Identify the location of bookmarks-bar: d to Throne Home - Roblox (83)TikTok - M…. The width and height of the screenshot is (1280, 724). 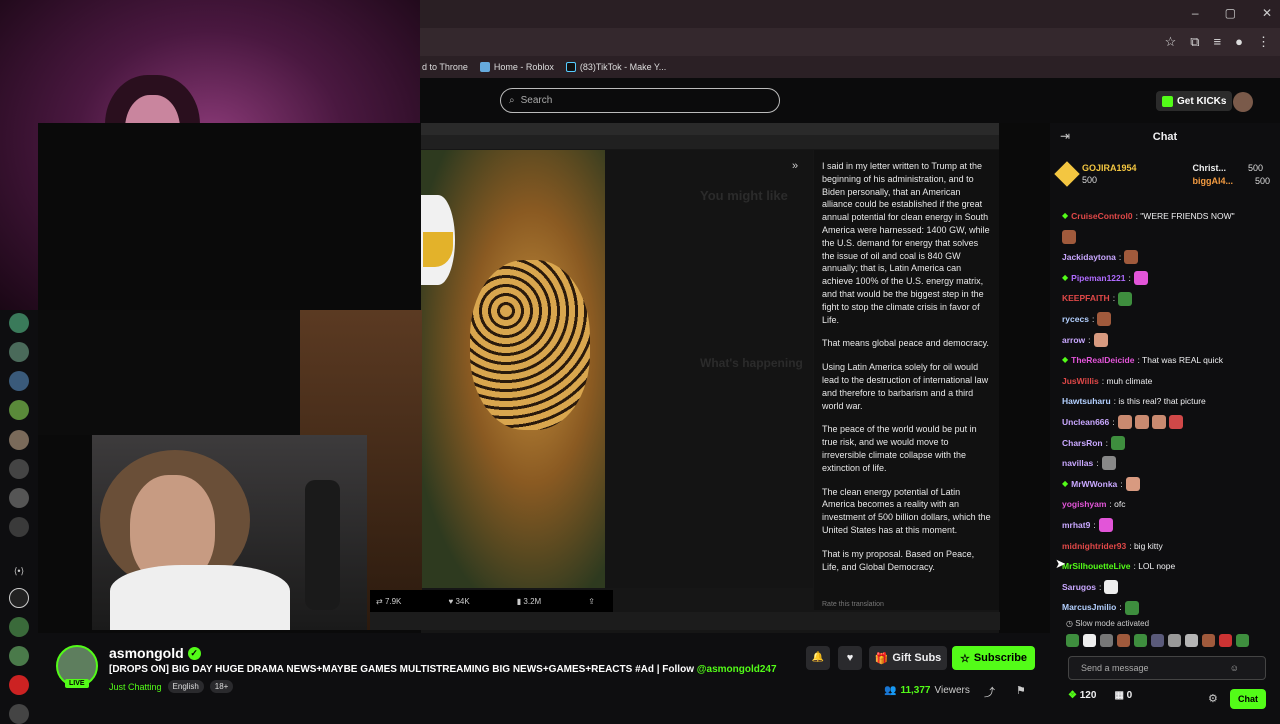
(850, 67).